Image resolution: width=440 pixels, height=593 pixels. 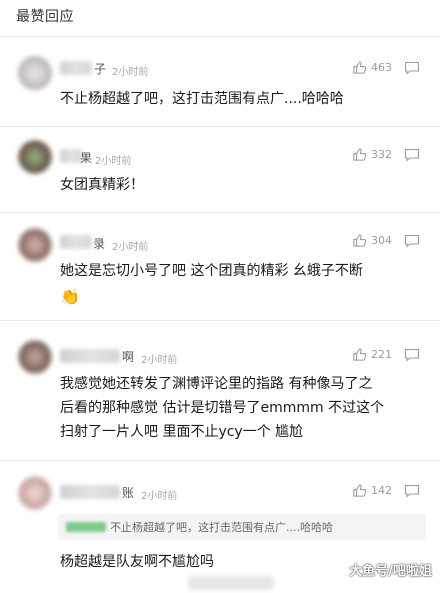 I want to click on like-button: 463, so click(x=372, y=67).